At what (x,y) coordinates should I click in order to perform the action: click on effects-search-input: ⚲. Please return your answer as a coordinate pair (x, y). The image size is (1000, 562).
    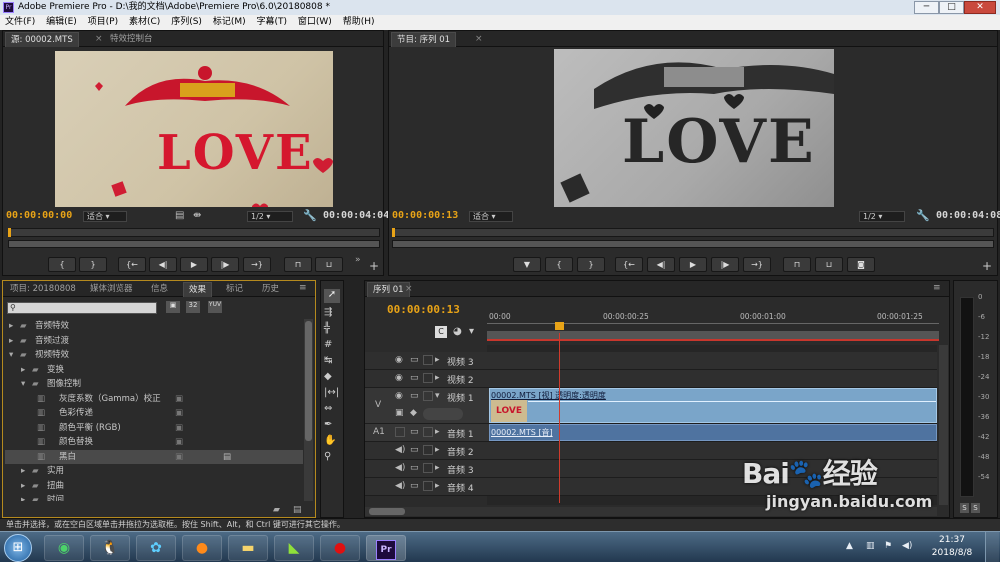
    Looking at the image, I should click on (82, 308).